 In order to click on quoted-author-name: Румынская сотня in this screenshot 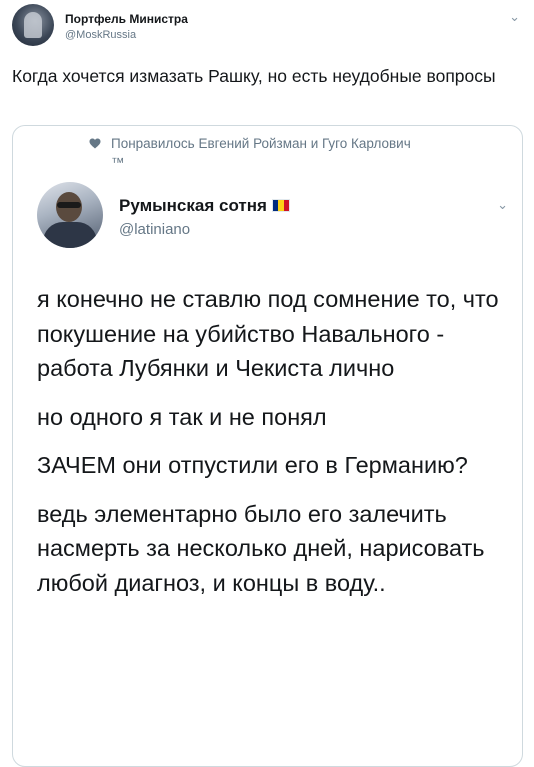, I will do `click(204, 206)`.